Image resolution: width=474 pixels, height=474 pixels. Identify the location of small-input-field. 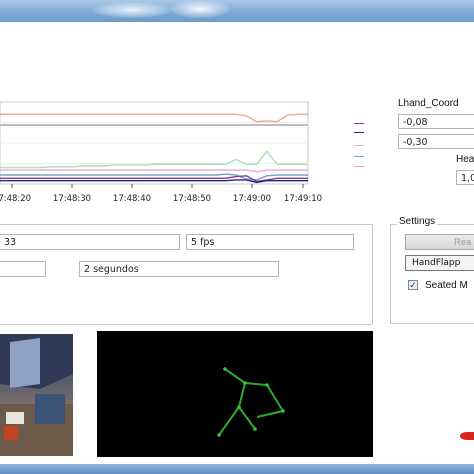
(23, 269).